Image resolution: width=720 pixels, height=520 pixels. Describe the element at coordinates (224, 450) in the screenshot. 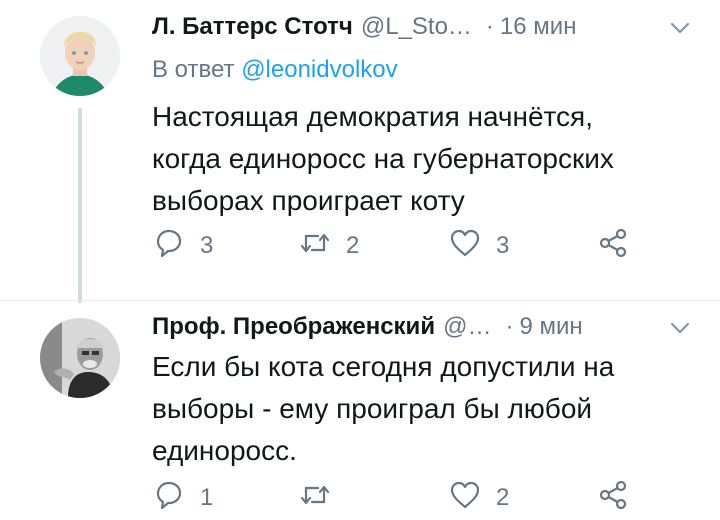

I see `tweet-text-line: единоросс.` at that location.